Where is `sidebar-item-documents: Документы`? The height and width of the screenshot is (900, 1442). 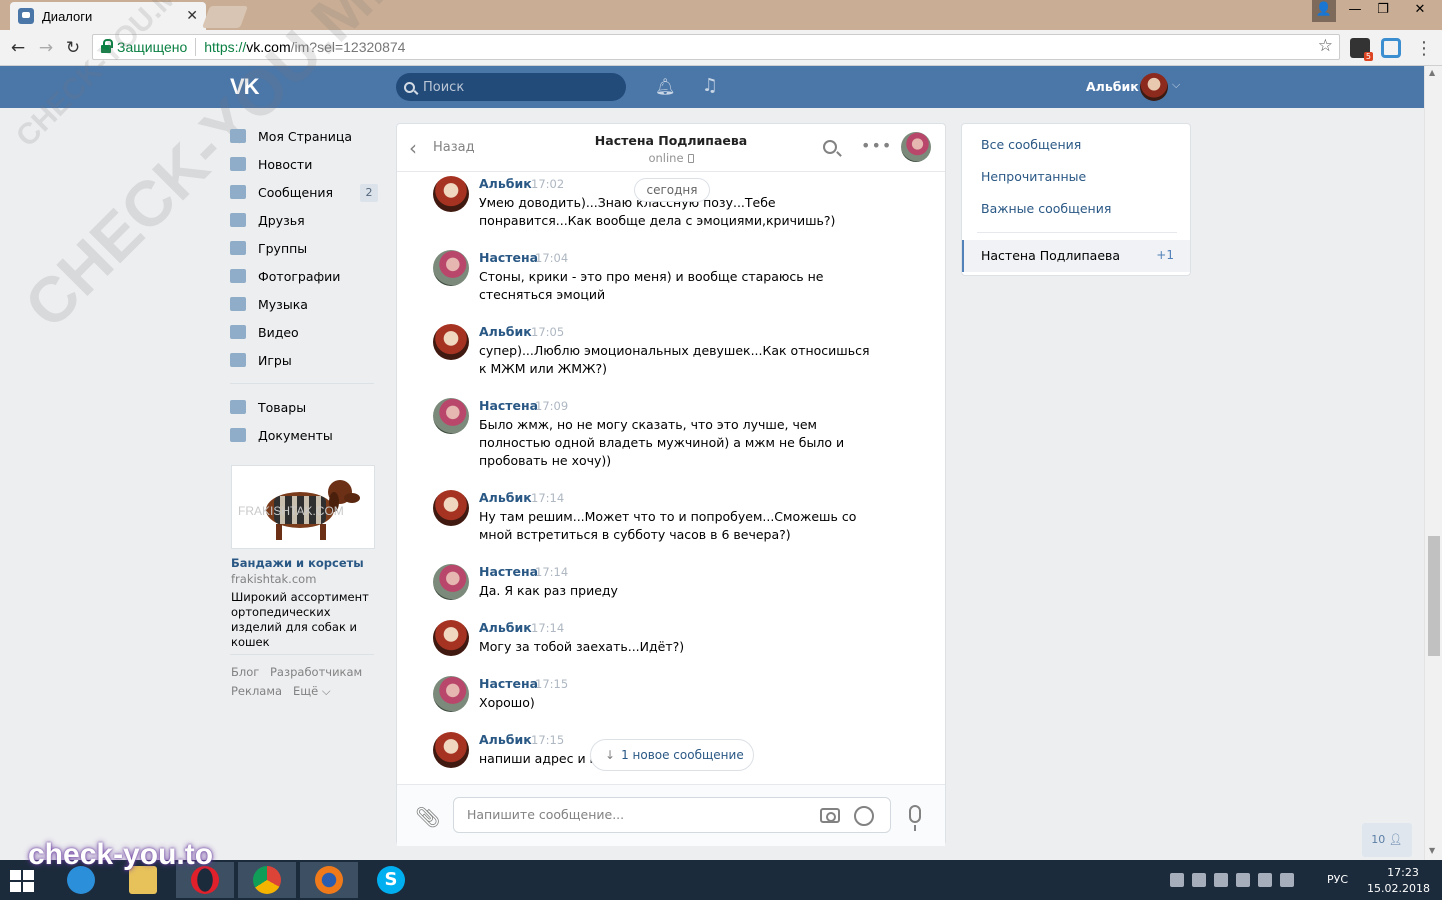
sidebar-item-documents: Документы is located at coordinates (305, 435).